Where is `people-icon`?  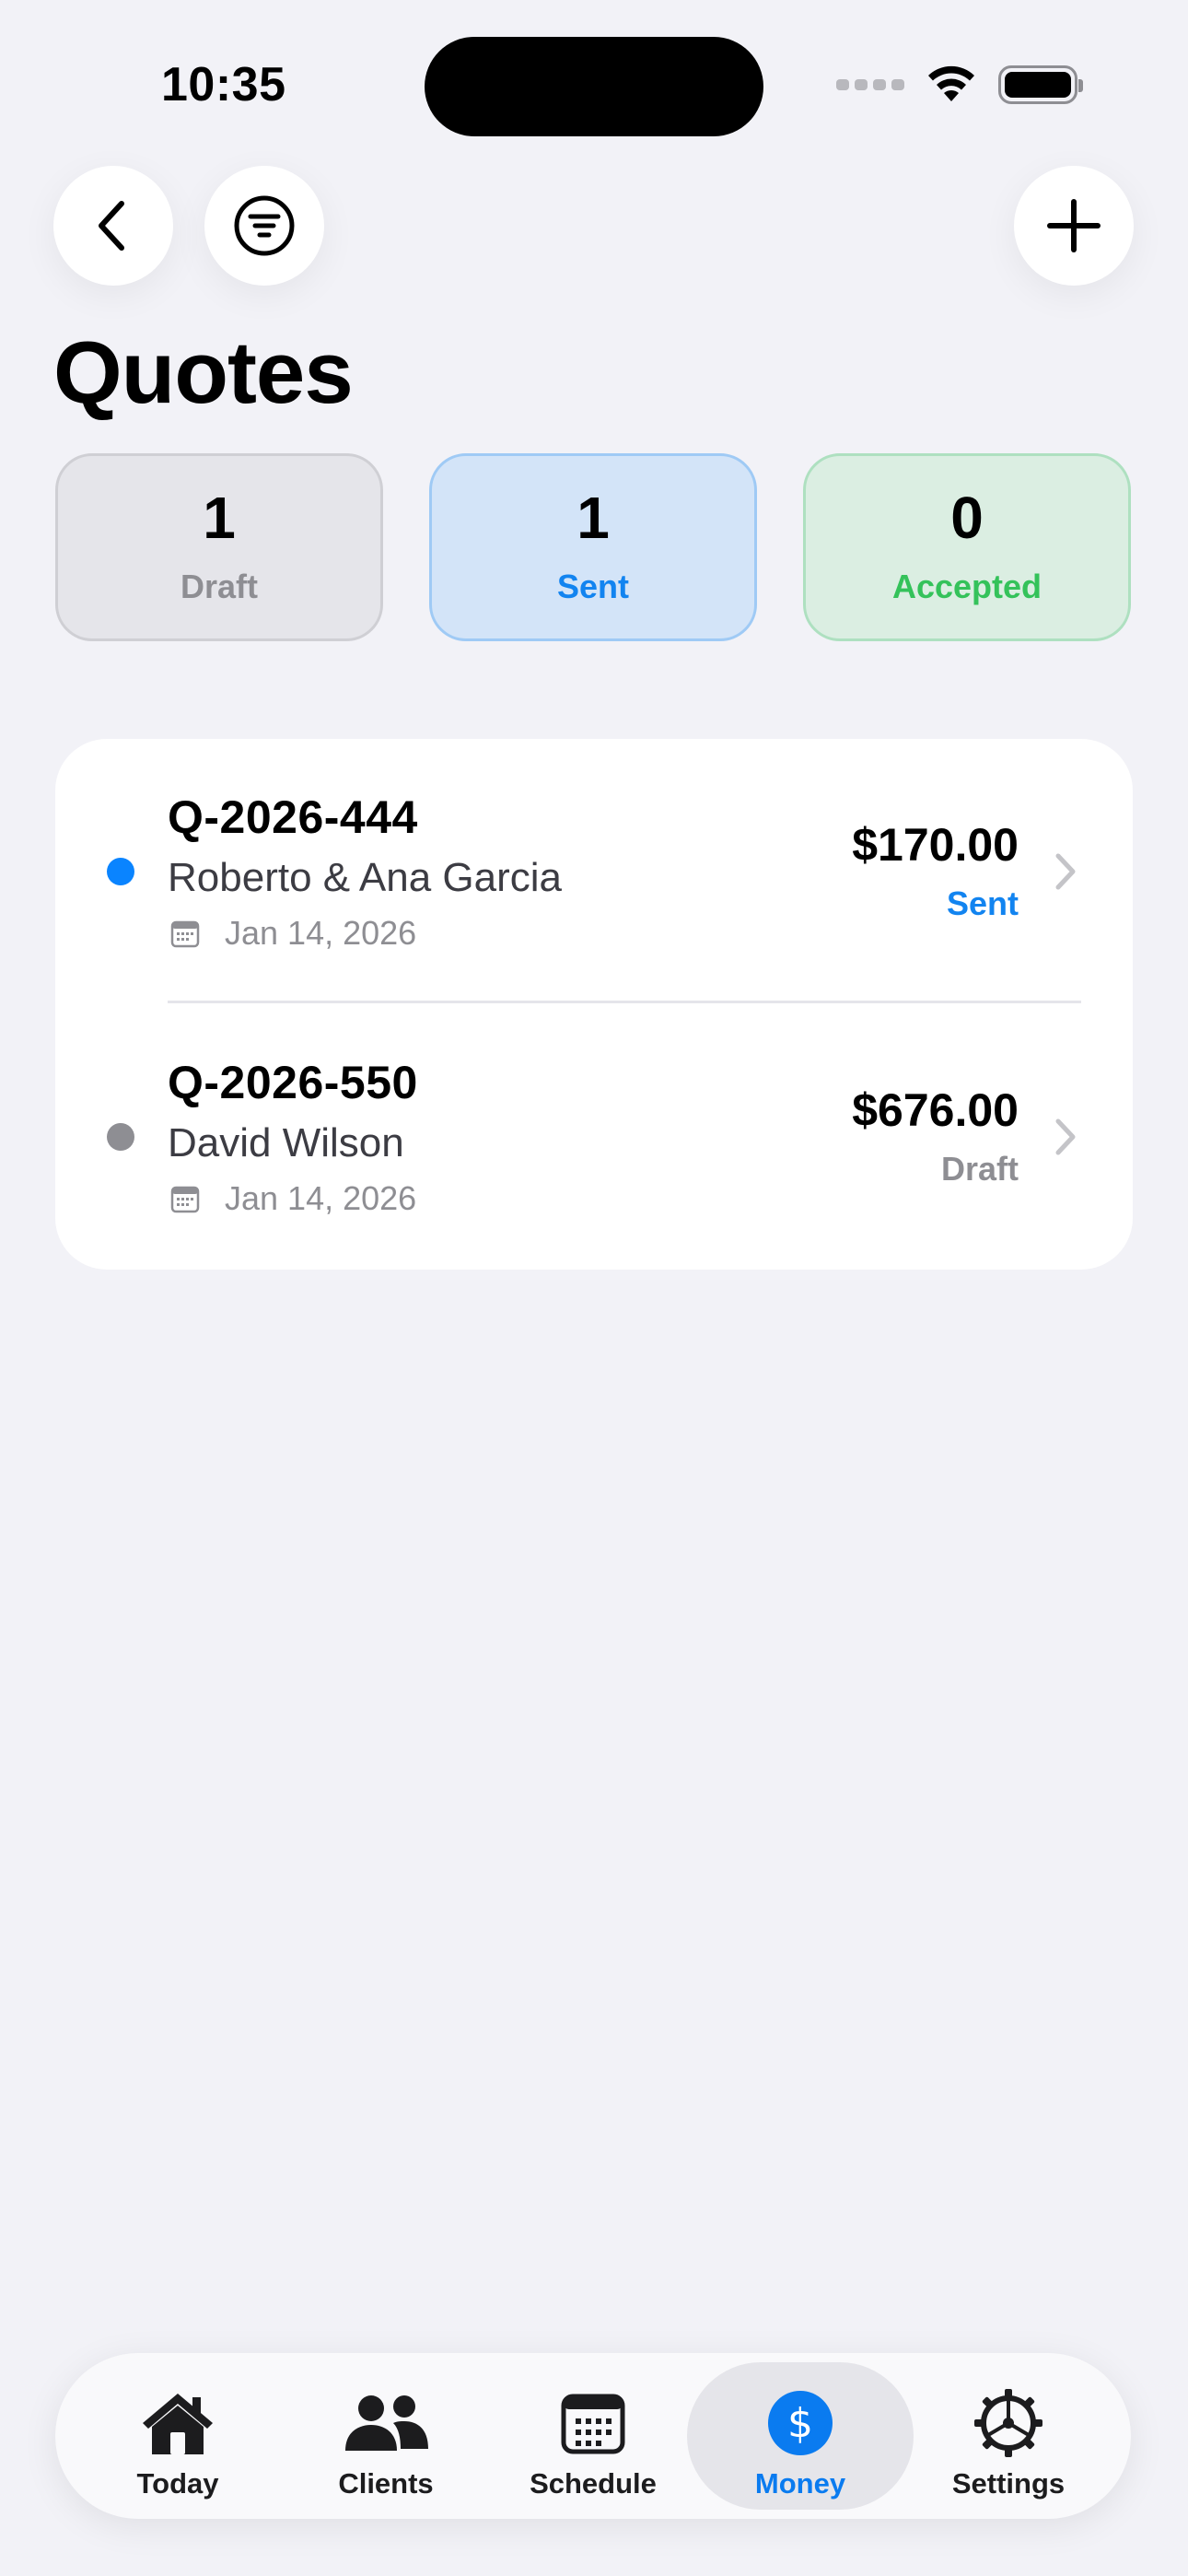 people-icon is located at coordinates (386, 2423).